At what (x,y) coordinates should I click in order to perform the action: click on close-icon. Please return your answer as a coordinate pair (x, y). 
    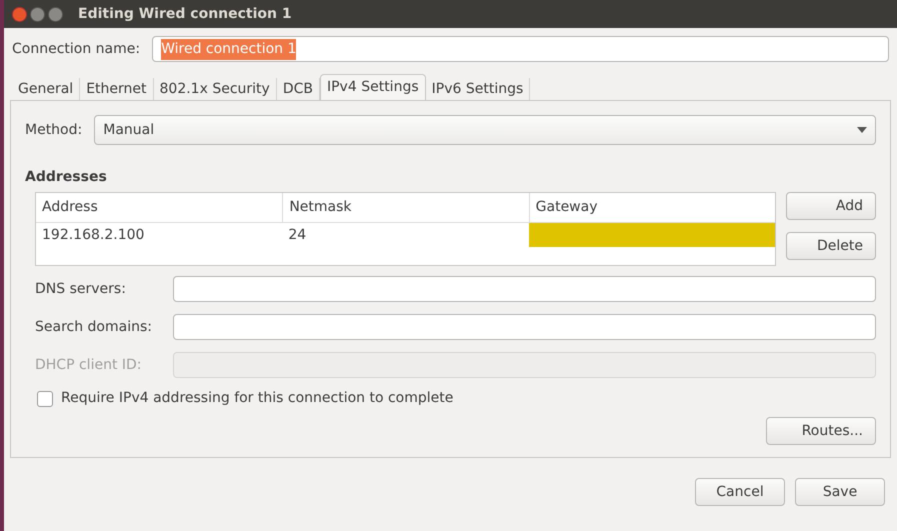
    Looking at the image, I should click on (19, 14).